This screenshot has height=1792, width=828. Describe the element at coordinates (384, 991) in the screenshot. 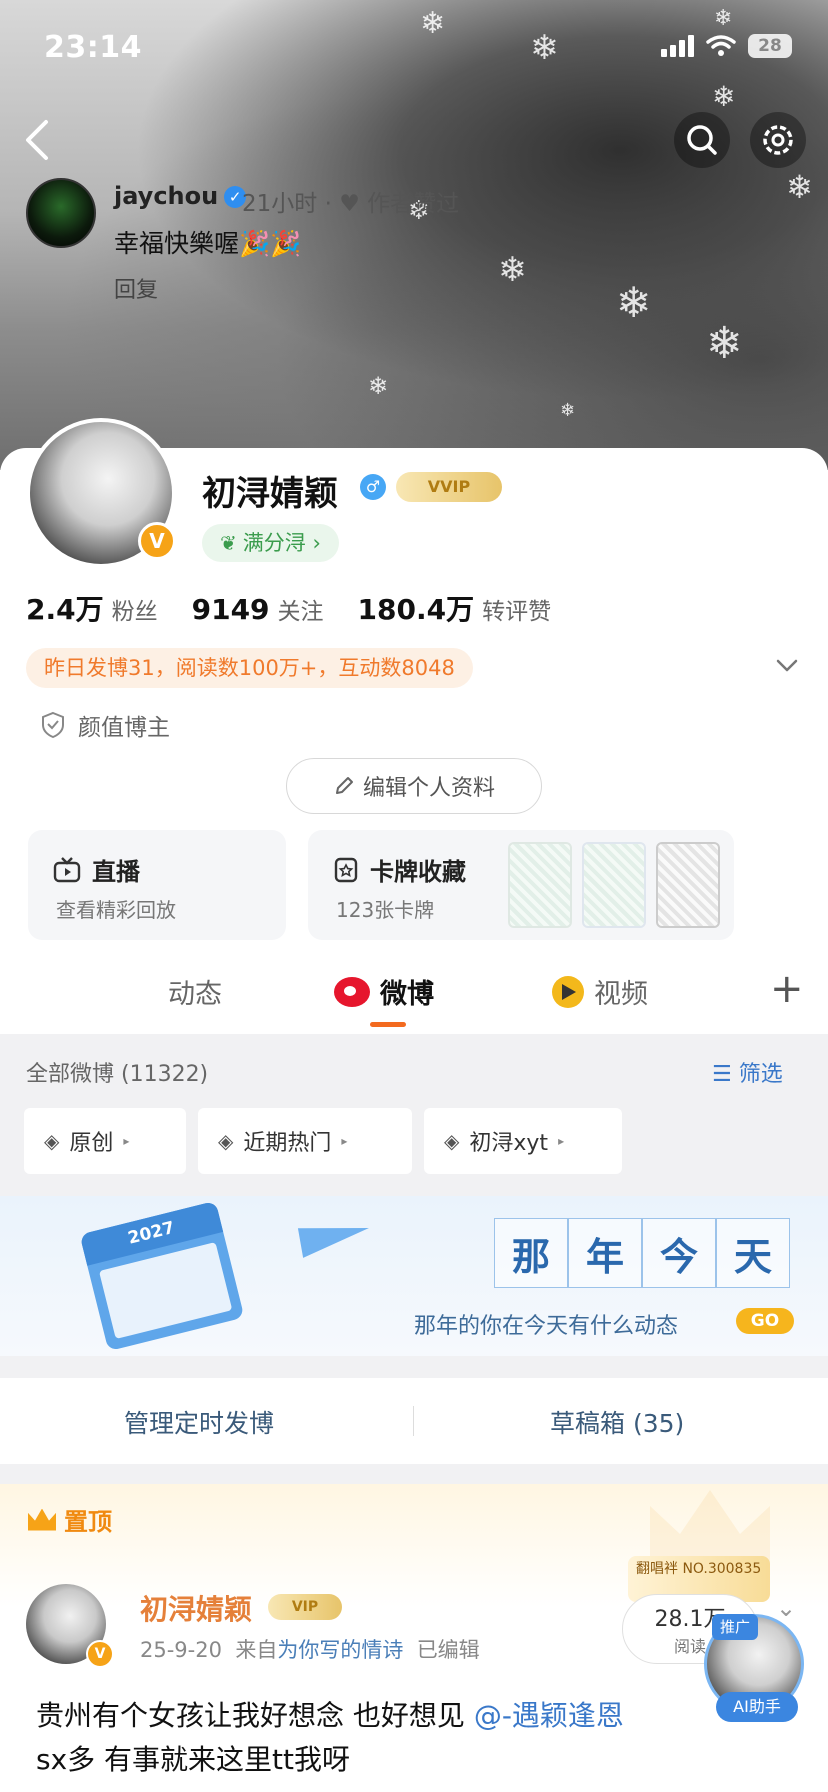

I see `tab-weibo: 微博` at that location.